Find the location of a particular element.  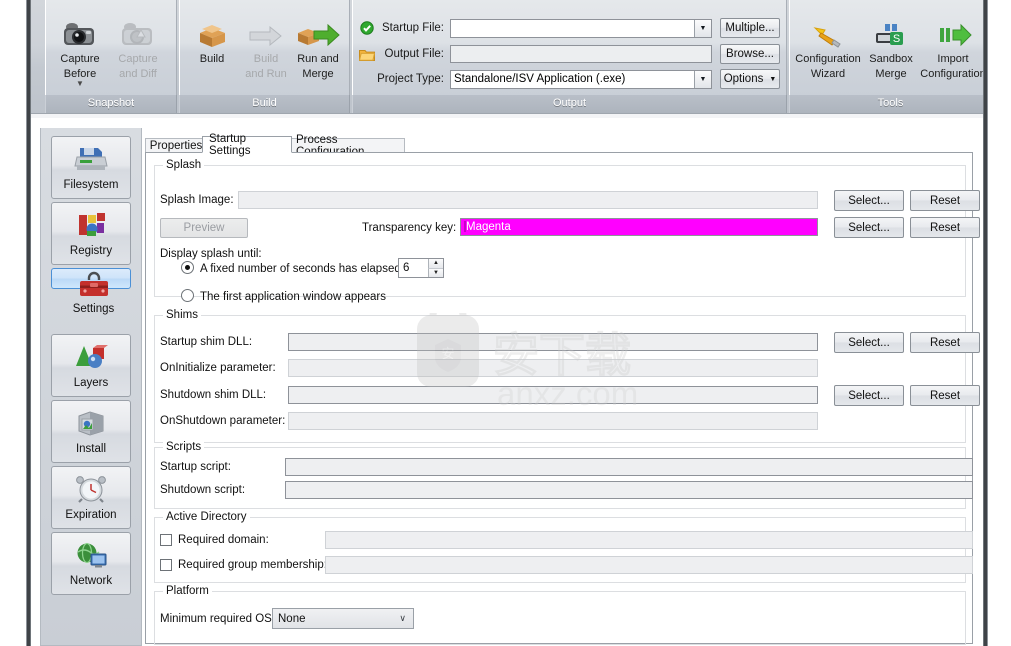

splash-preview-button: Preview is located at coordinates (204, 228).